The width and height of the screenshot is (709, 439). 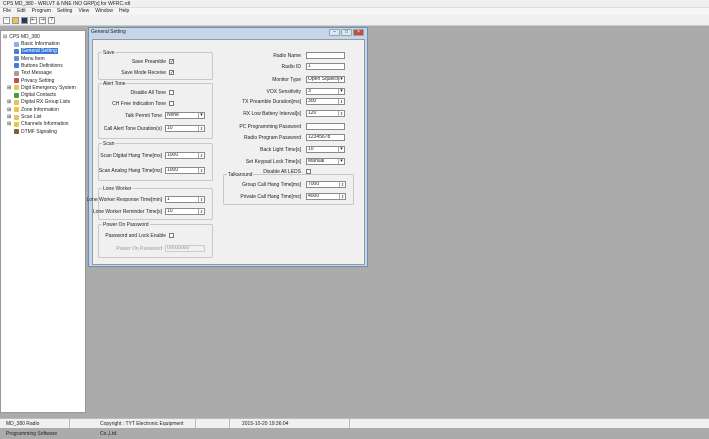 I want to click on close-button: ×, so click(x=358, y=32).